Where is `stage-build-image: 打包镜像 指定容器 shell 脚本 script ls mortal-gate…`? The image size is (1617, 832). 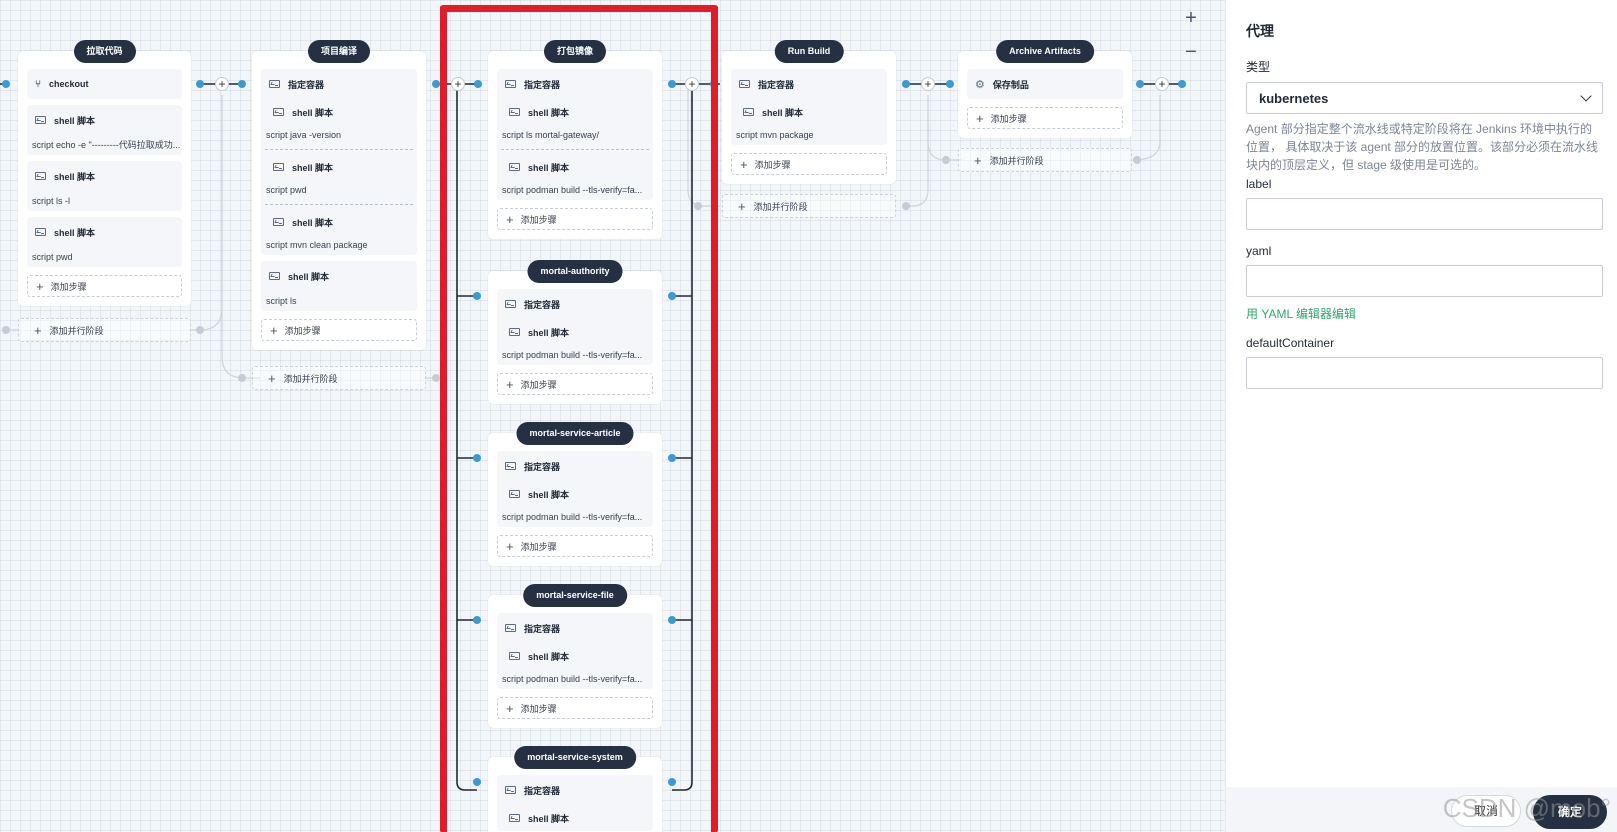
stage-build-image: 打包镜像 指定容器 shell 脚本 script ls mortal-gate… is located at coordinates (575, 139).